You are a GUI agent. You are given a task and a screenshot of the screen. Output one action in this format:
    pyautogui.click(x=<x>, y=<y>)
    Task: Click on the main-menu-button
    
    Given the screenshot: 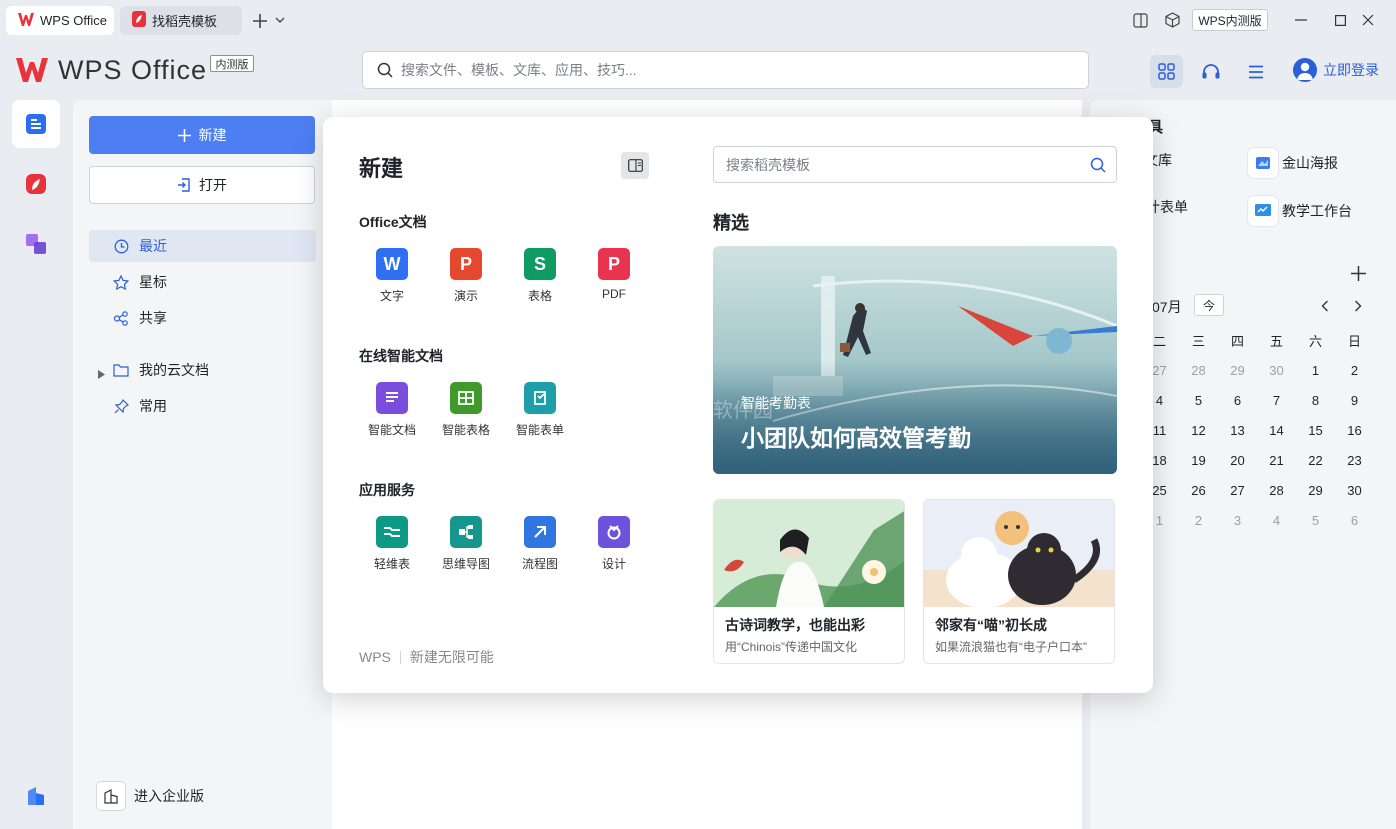 What is the action you would take?
    pyautogui.click(x=1256, y=72)
    